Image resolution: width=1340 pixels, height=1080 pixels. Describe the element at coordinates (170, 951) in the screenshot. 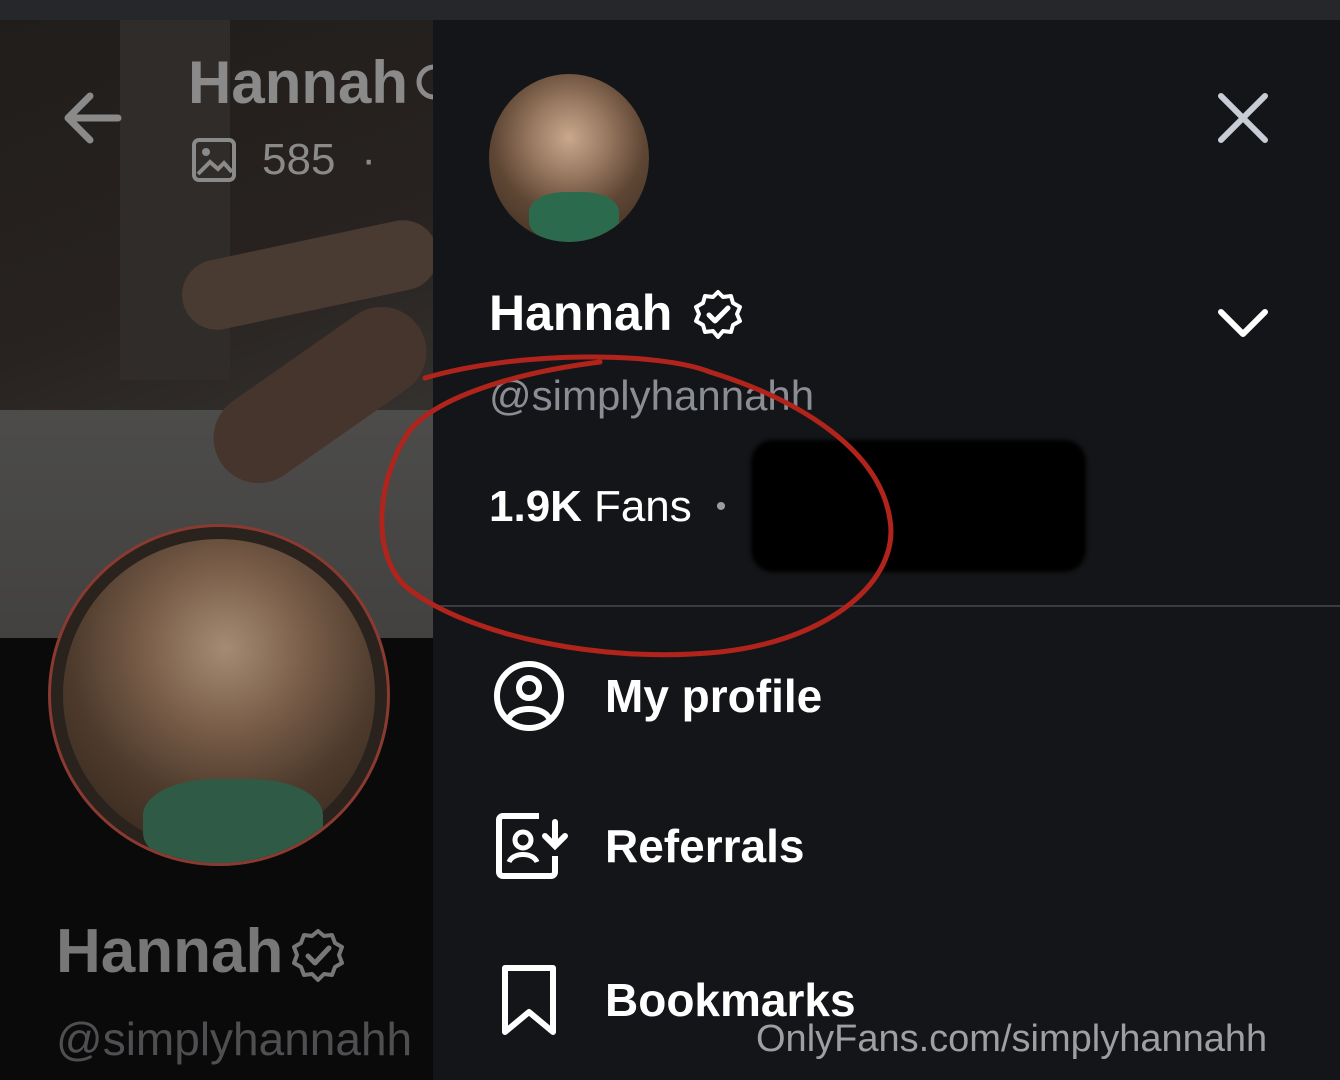

I see `profile-name: Hannah` at that location.